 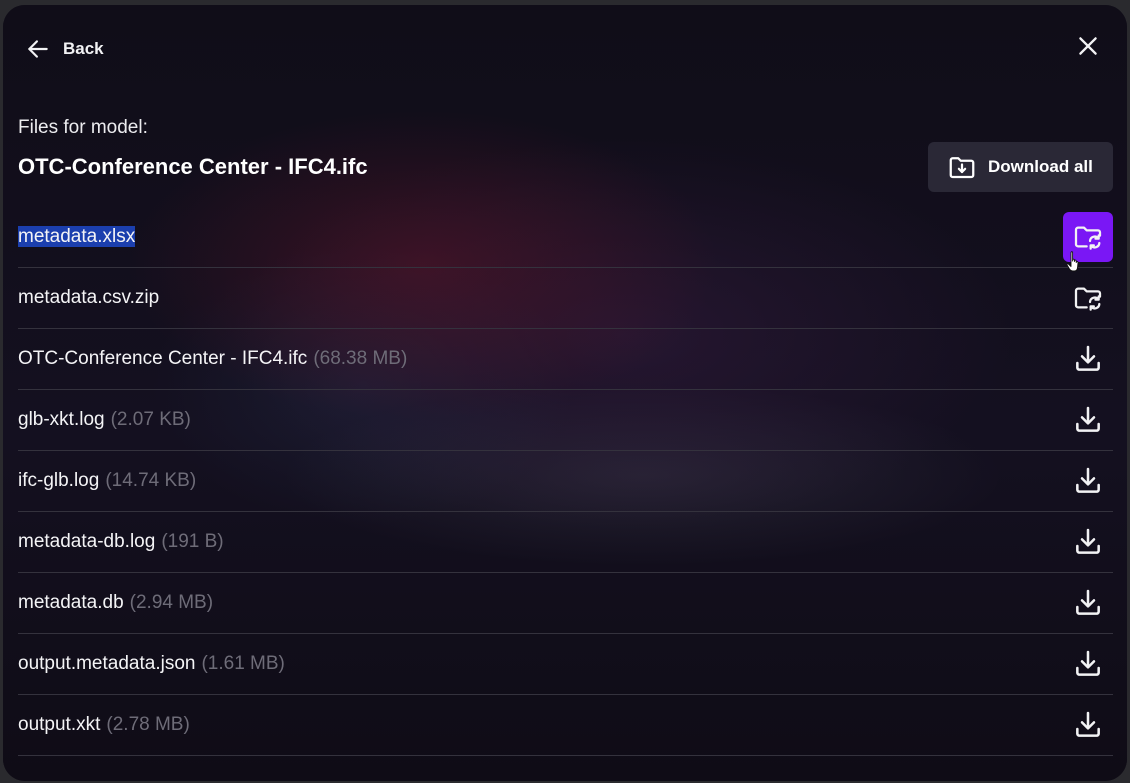 I want to click on file-name: metadata-db.log, so click(x=87, y=541).